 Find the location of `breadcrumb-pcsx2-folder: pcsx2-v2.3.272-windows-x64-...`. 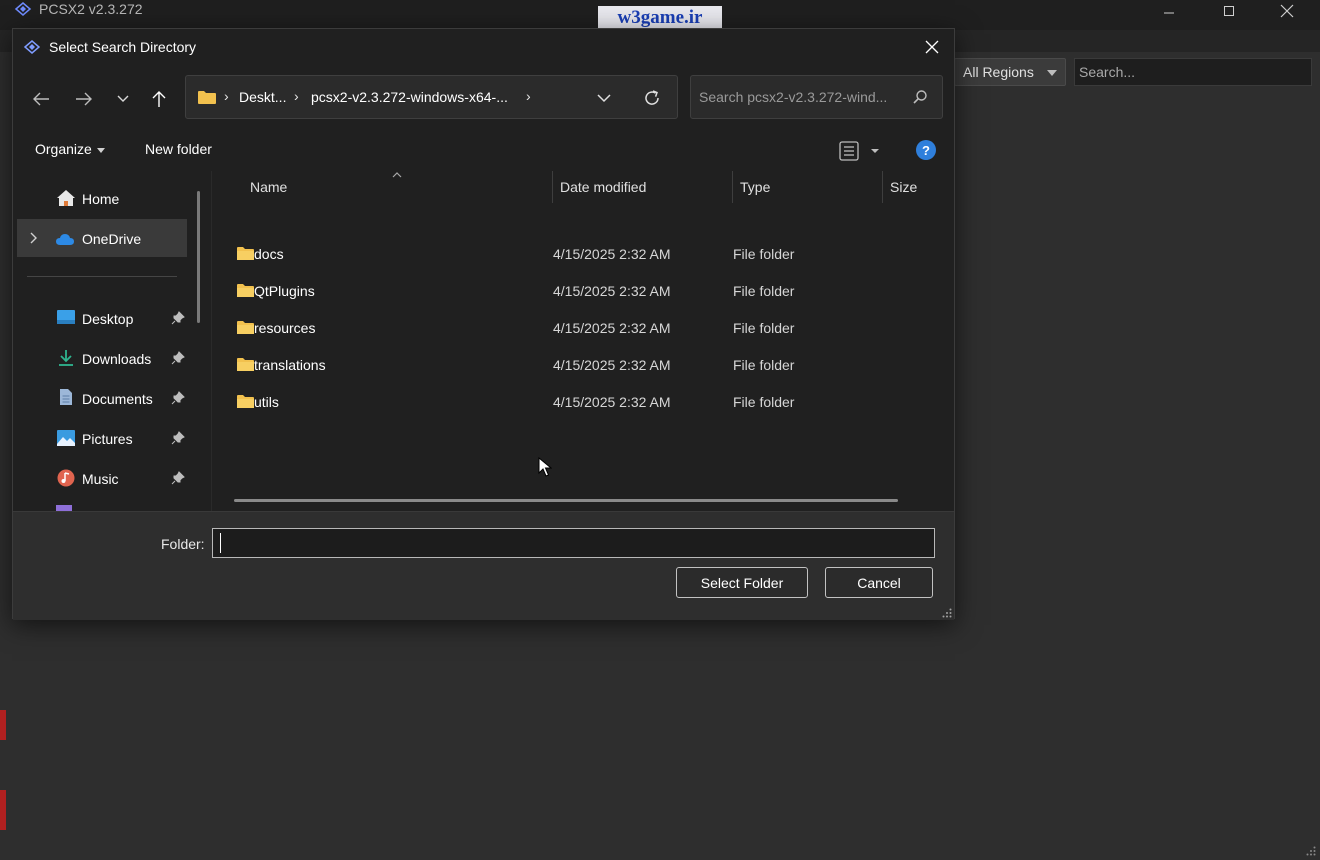

breadcrumb-pcsx2-folder: pcsx2-v2.3.272-windows-x64-... is located at coordinates (409, 97).